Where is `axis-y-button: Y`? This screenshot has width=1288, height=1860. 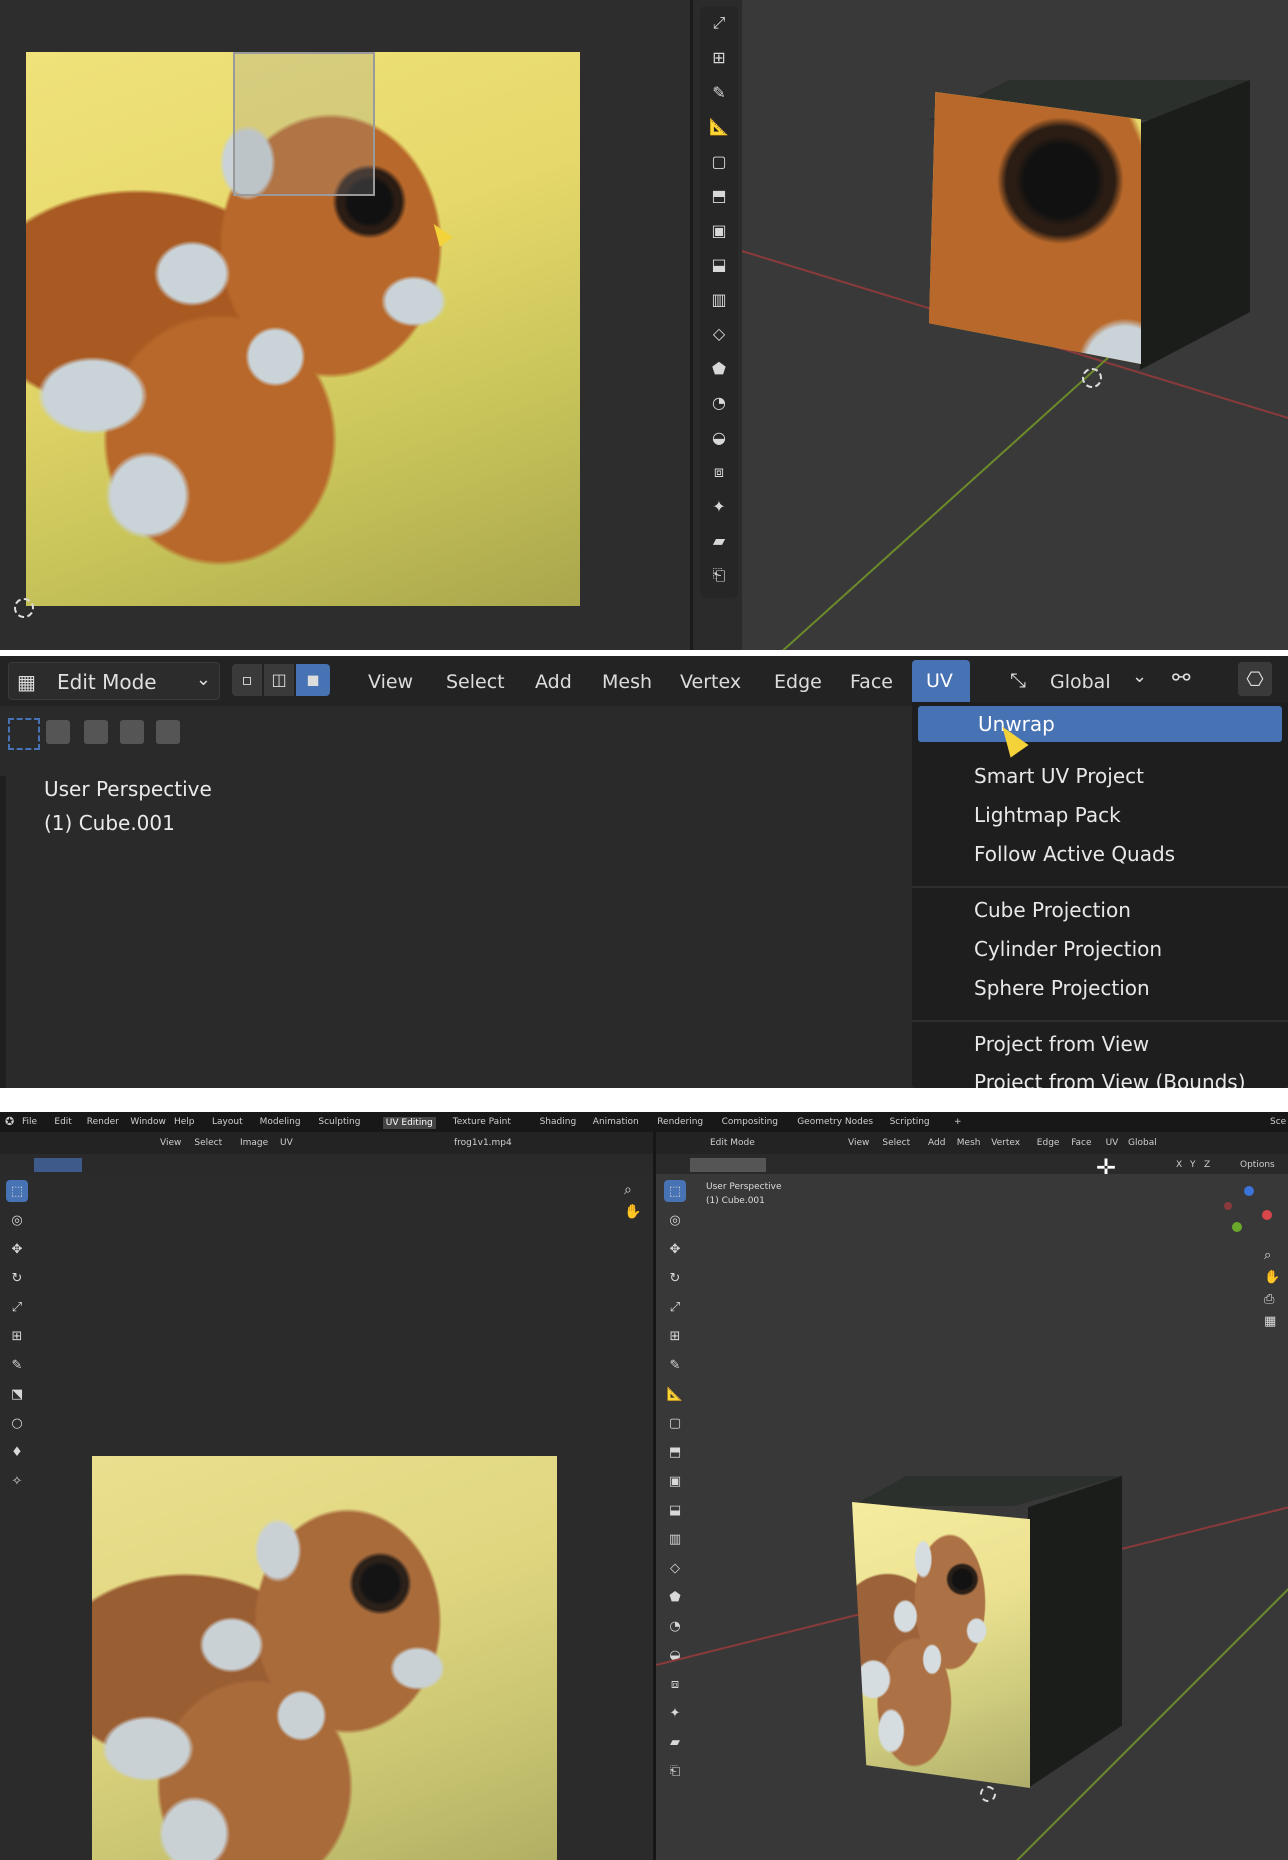 axis-y-button: Y is located at coordinates (1193, 1165).